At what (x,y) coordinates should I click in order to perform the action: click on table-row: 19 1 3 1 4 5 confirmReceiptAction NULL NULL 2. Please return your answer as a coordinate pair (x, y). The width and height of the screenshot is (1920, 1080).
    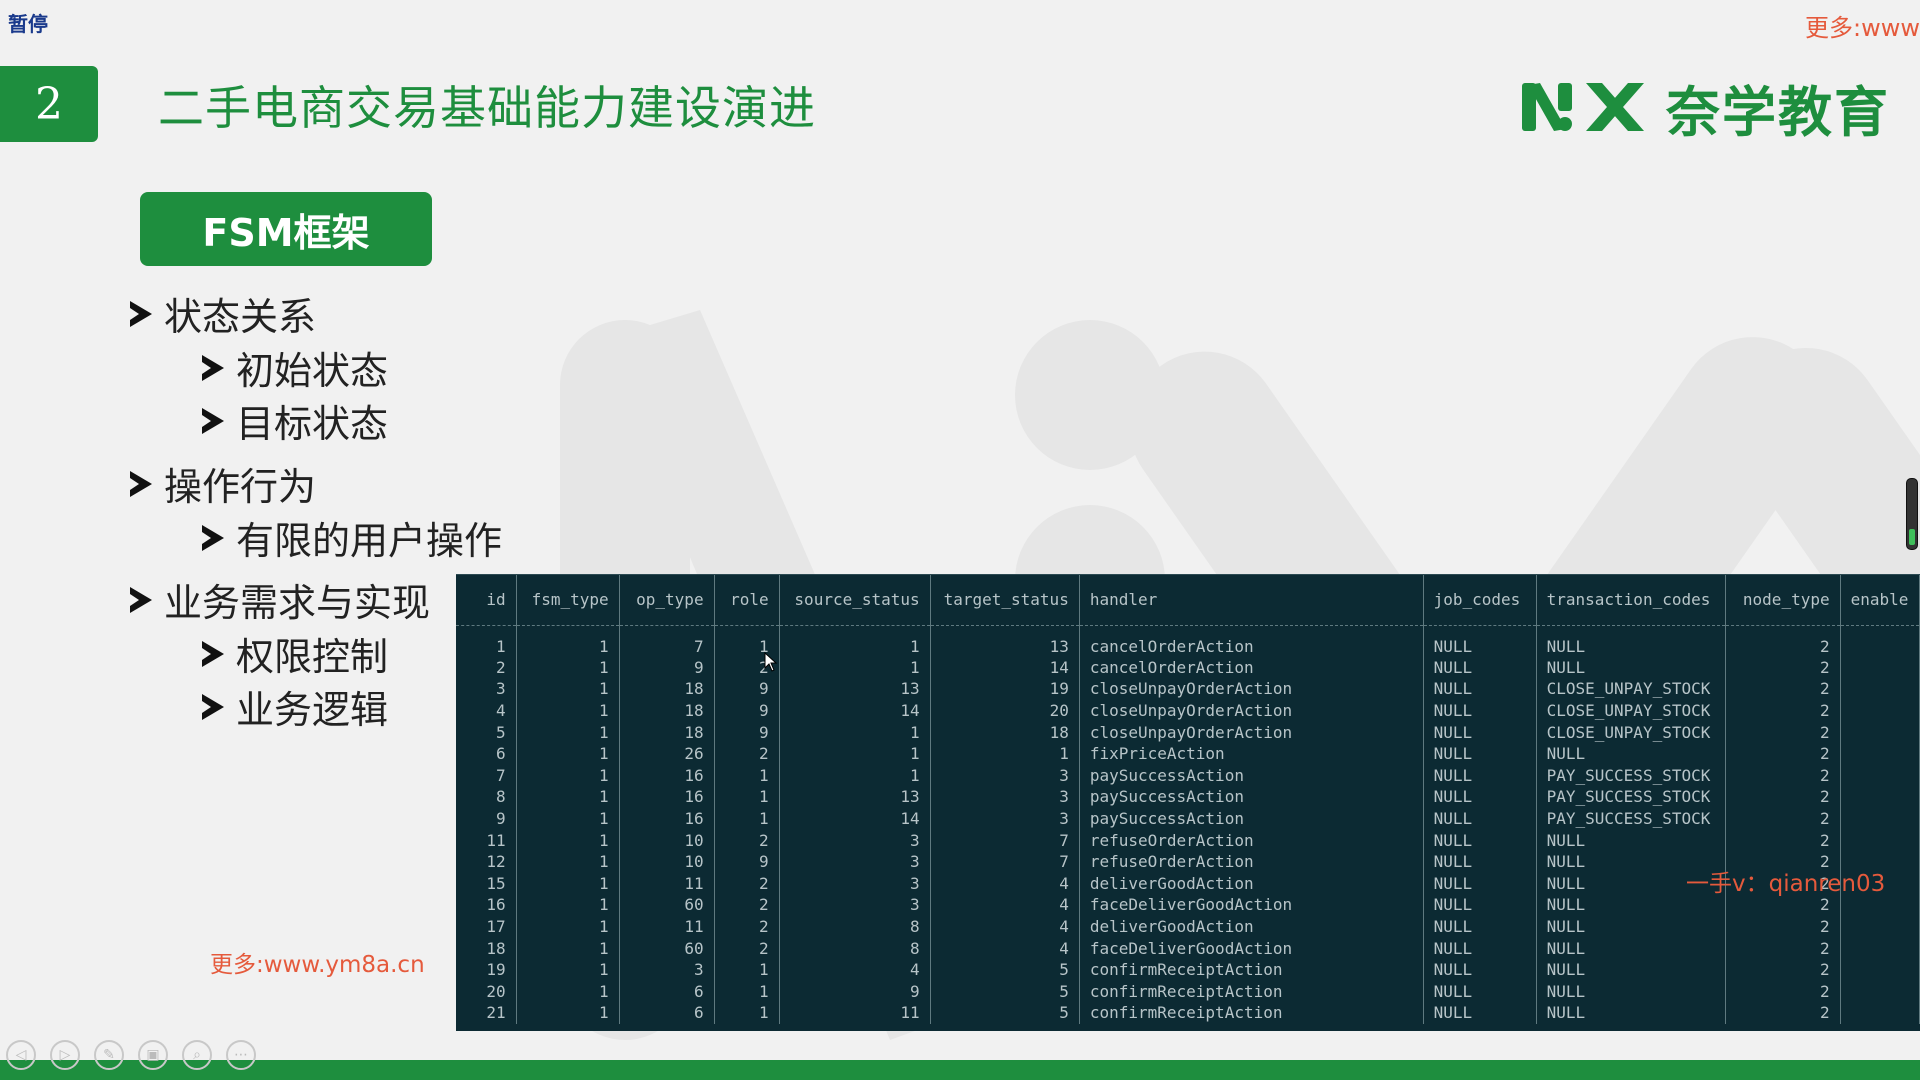
    Looking at the image, I should click on (1188, 969).